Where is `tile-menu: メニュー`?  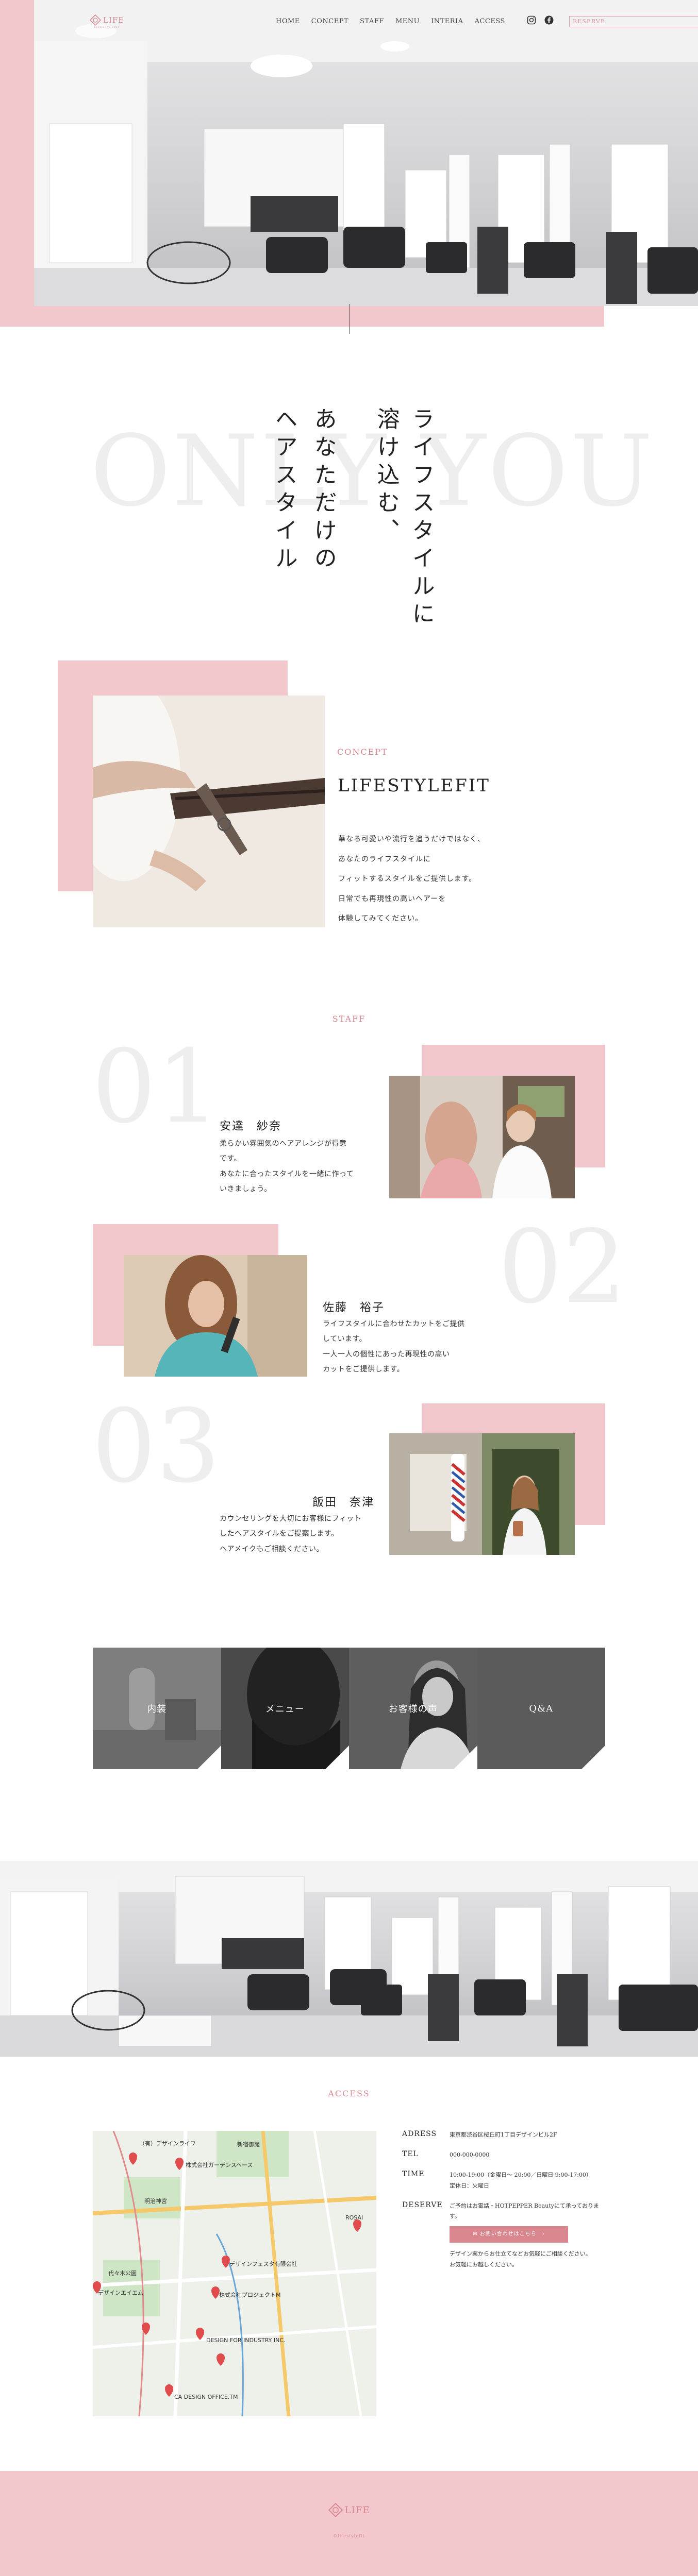 tile-menu: メニュー is located at coordinates (285, 1708).